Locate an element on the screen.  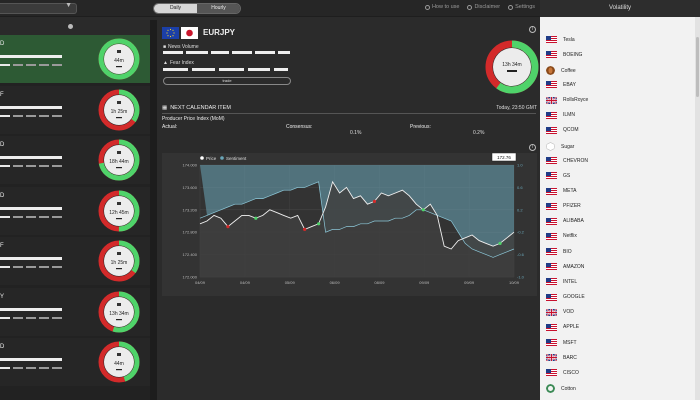
countdown-ring: 18h 44m is located at coordinates (119, 160).